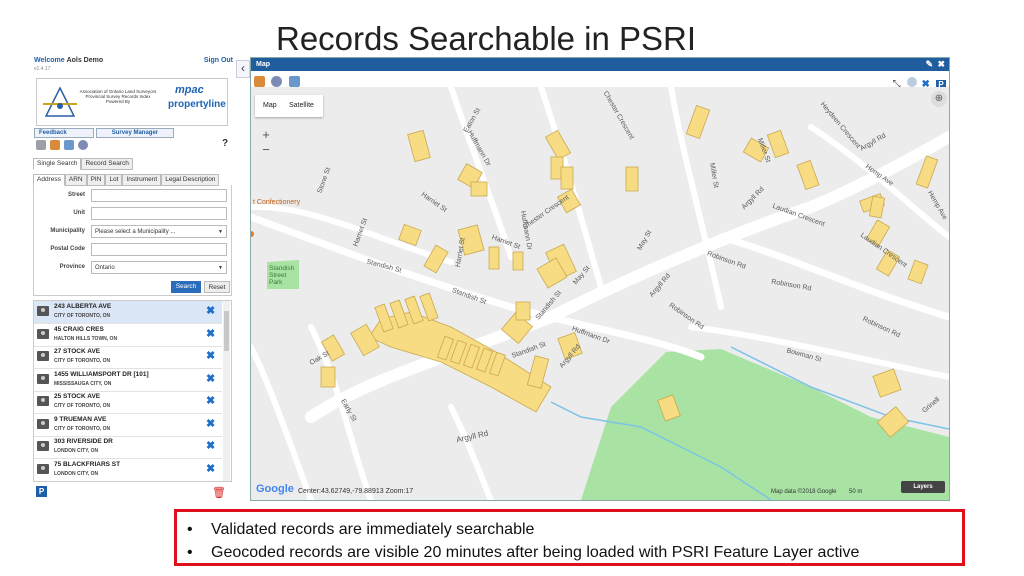 The image size is (1024, 576). Describe the element at coordinates (912, 82) in the screenshot. I see `chat-icon` at that location.